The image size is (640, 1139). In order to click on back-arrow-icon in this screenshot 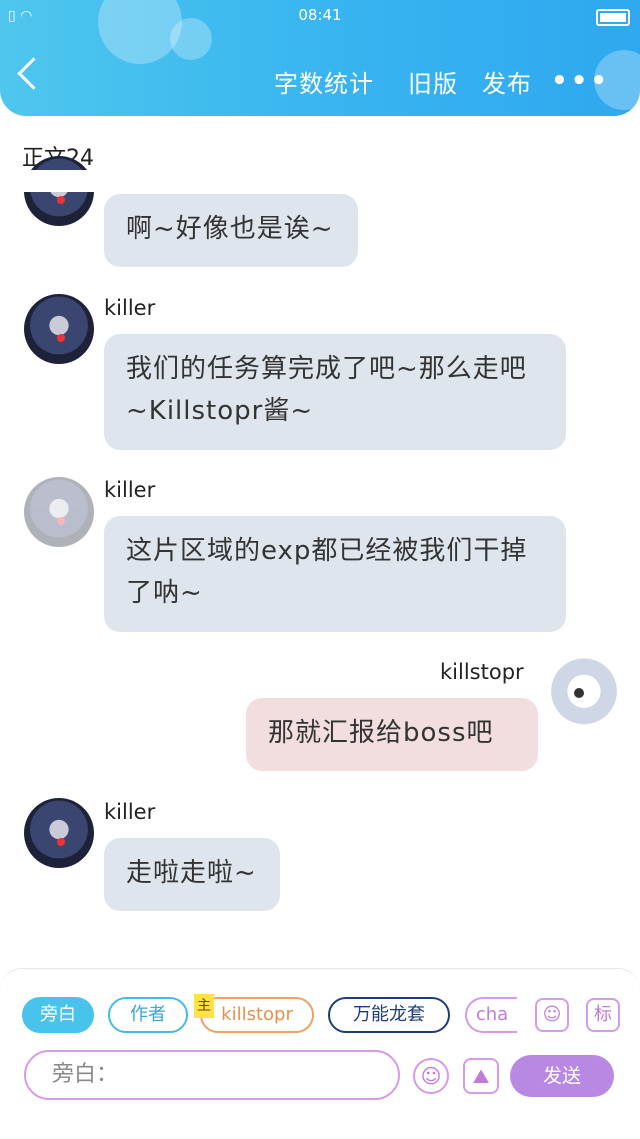, I will do `click(33, 73)`.